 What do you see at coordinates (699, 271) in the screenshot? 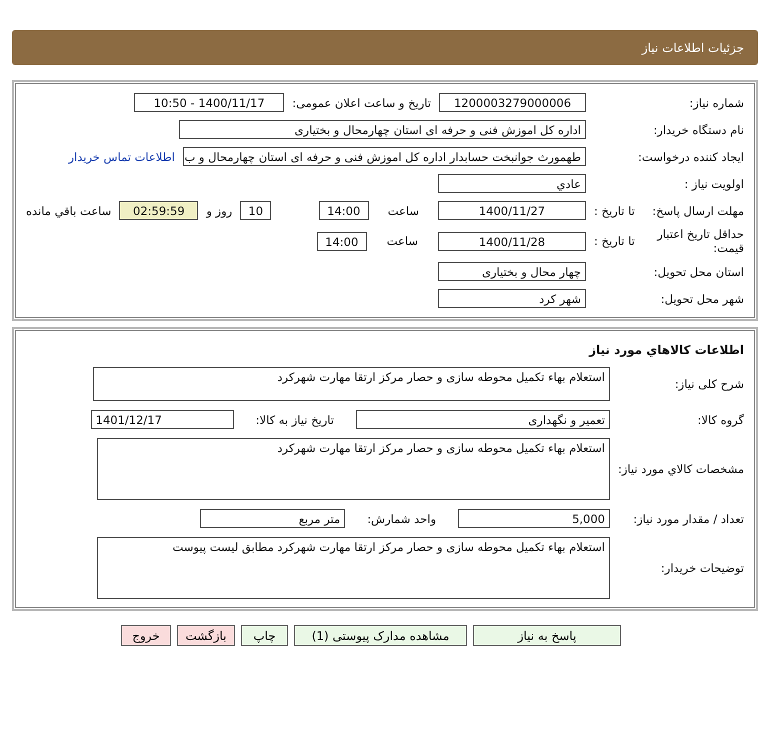
I see `field-label: استان محل تحویل:` at bounding box center [699, 271].